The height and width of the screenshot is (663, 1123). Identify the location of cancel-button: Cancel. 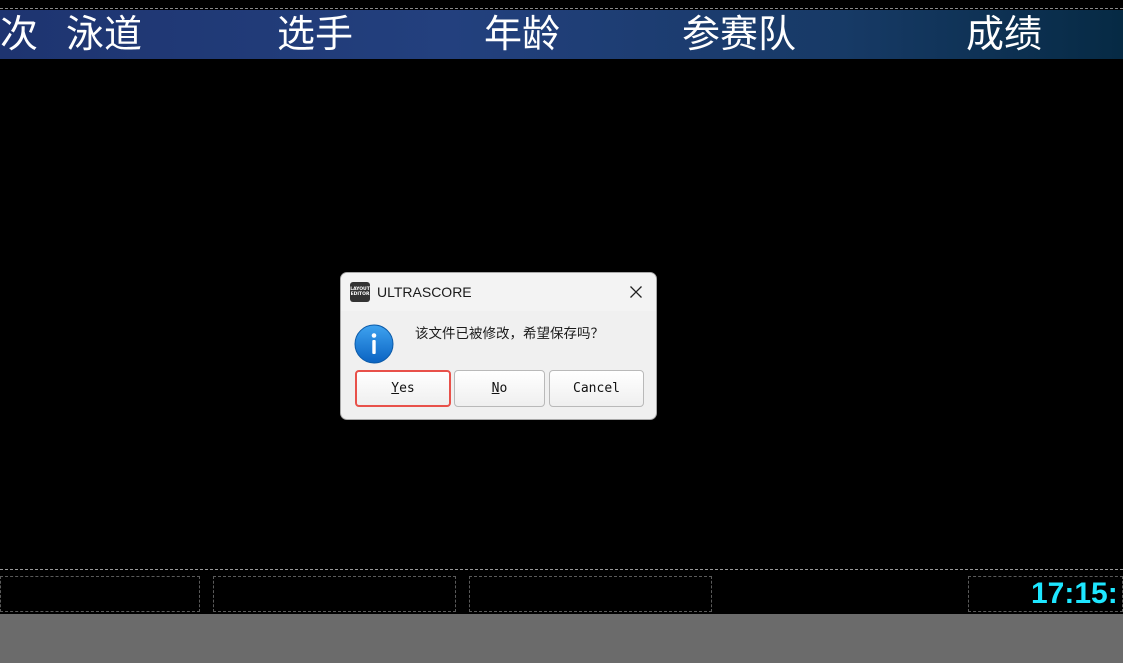
(596, 388).